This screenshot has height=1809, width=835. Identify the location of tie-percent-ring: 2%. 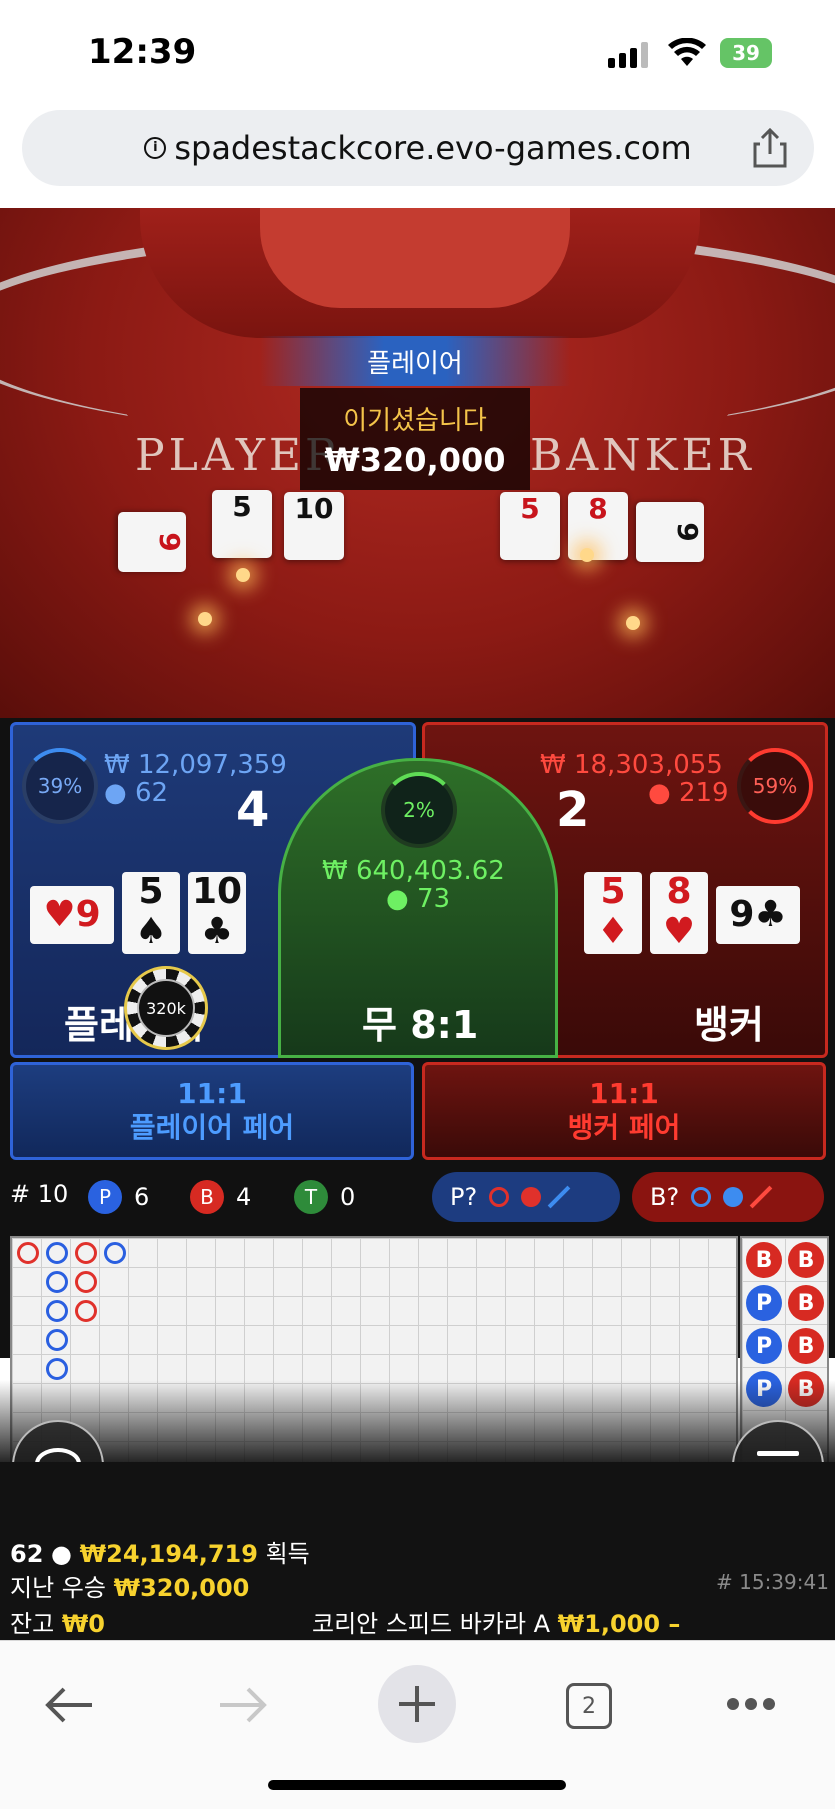
(419, 810).